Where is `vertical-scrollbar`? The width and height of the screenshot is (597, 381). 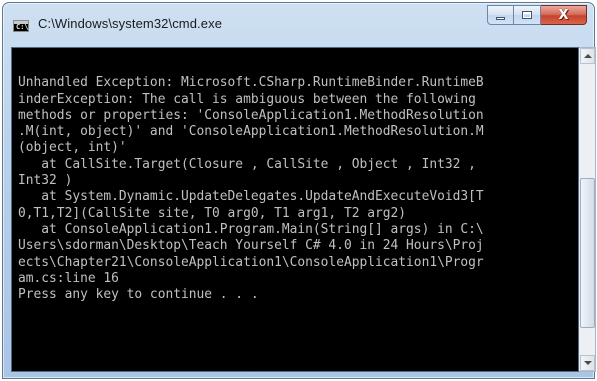 vertical-scrollbar is located at coordinates (587, 209).